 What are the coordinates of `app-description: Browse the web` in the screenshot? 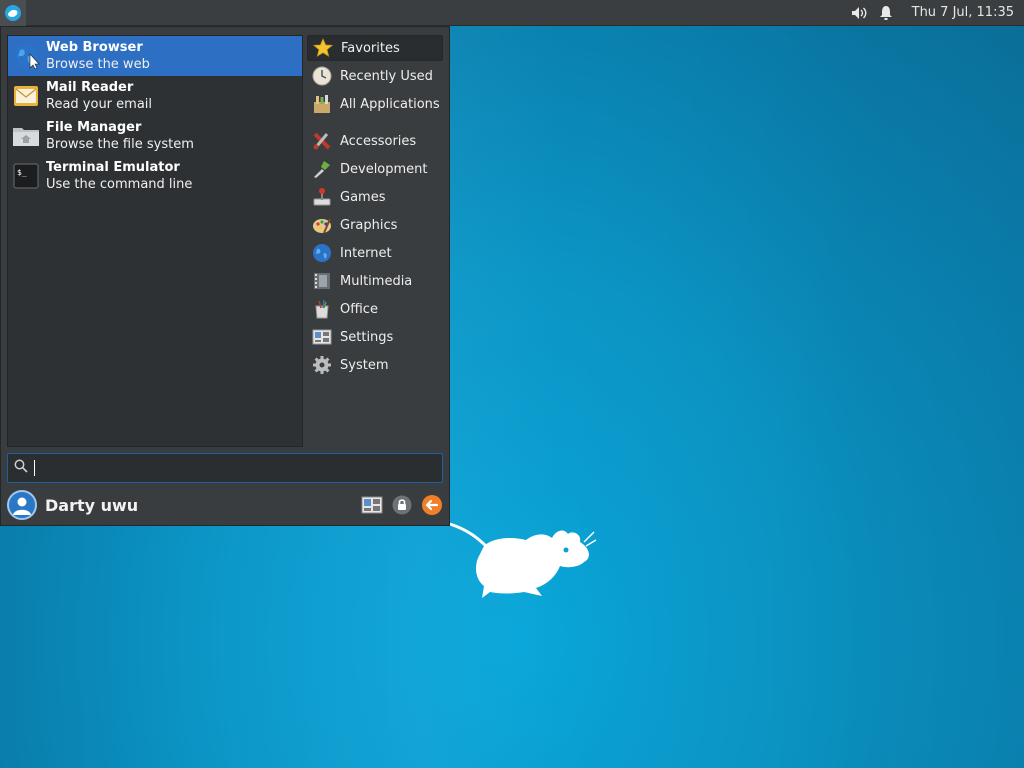 It's located at (98, 64).